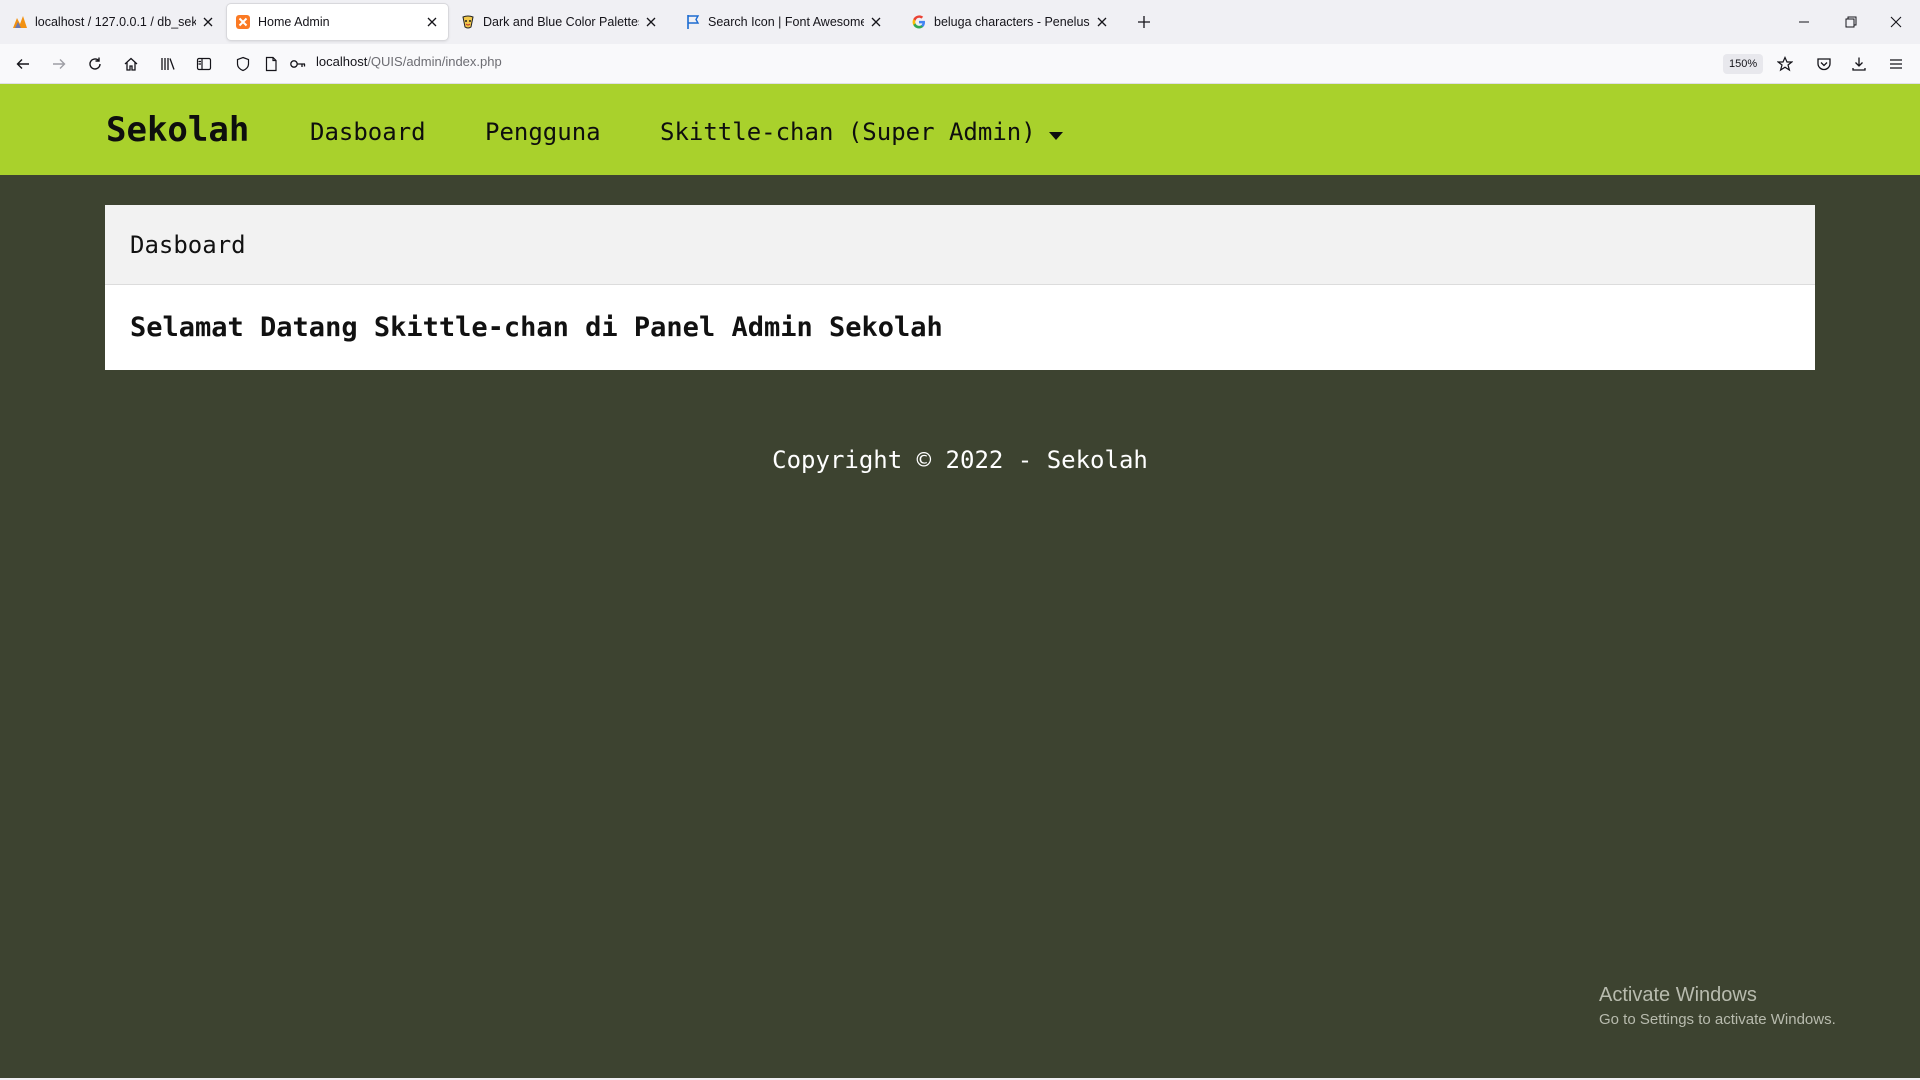 The image size is (1920, 1080). Describe the element at coordinates (848, 132) in the screenshot. I see `account-name: Skittle-chan (Super Admin)` at that location.